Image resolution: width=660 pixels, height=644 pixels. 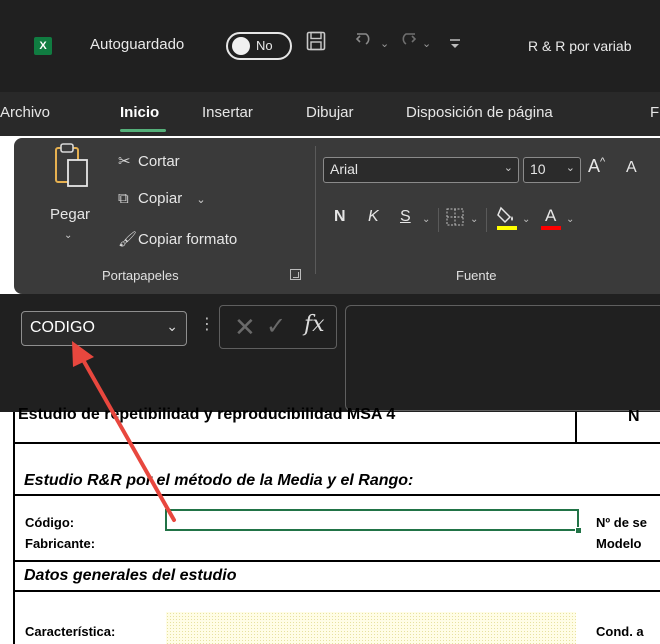 What do you see at coordinates (372, 520) in the screenshot?
I see `codigo-cell` at bounding box center [372, 520].